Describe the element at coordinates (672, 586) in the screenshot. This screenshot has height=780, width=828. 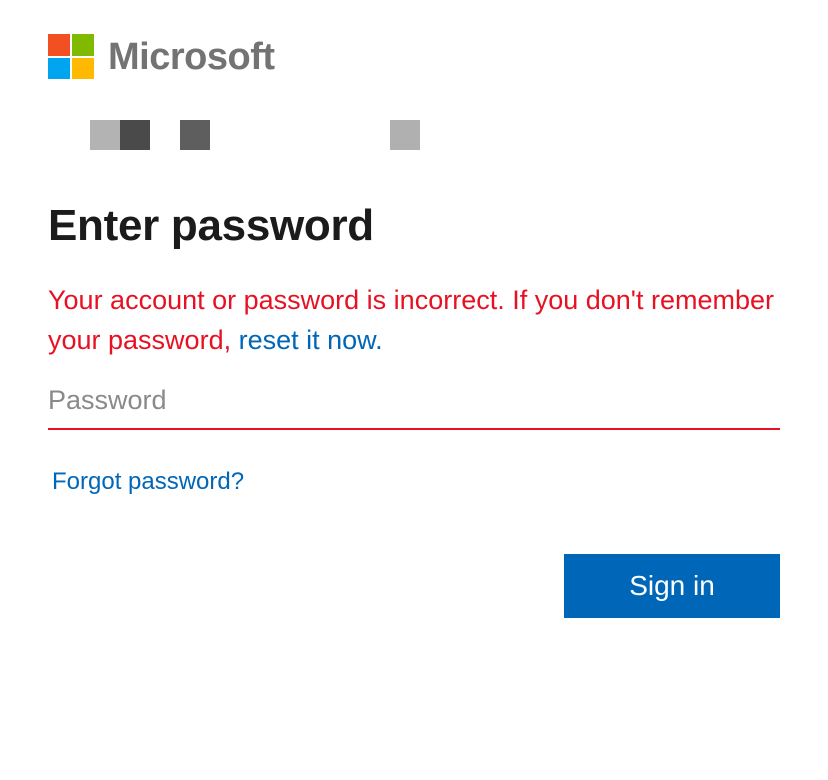
I see `sign-in-button: Sign in` at that location.